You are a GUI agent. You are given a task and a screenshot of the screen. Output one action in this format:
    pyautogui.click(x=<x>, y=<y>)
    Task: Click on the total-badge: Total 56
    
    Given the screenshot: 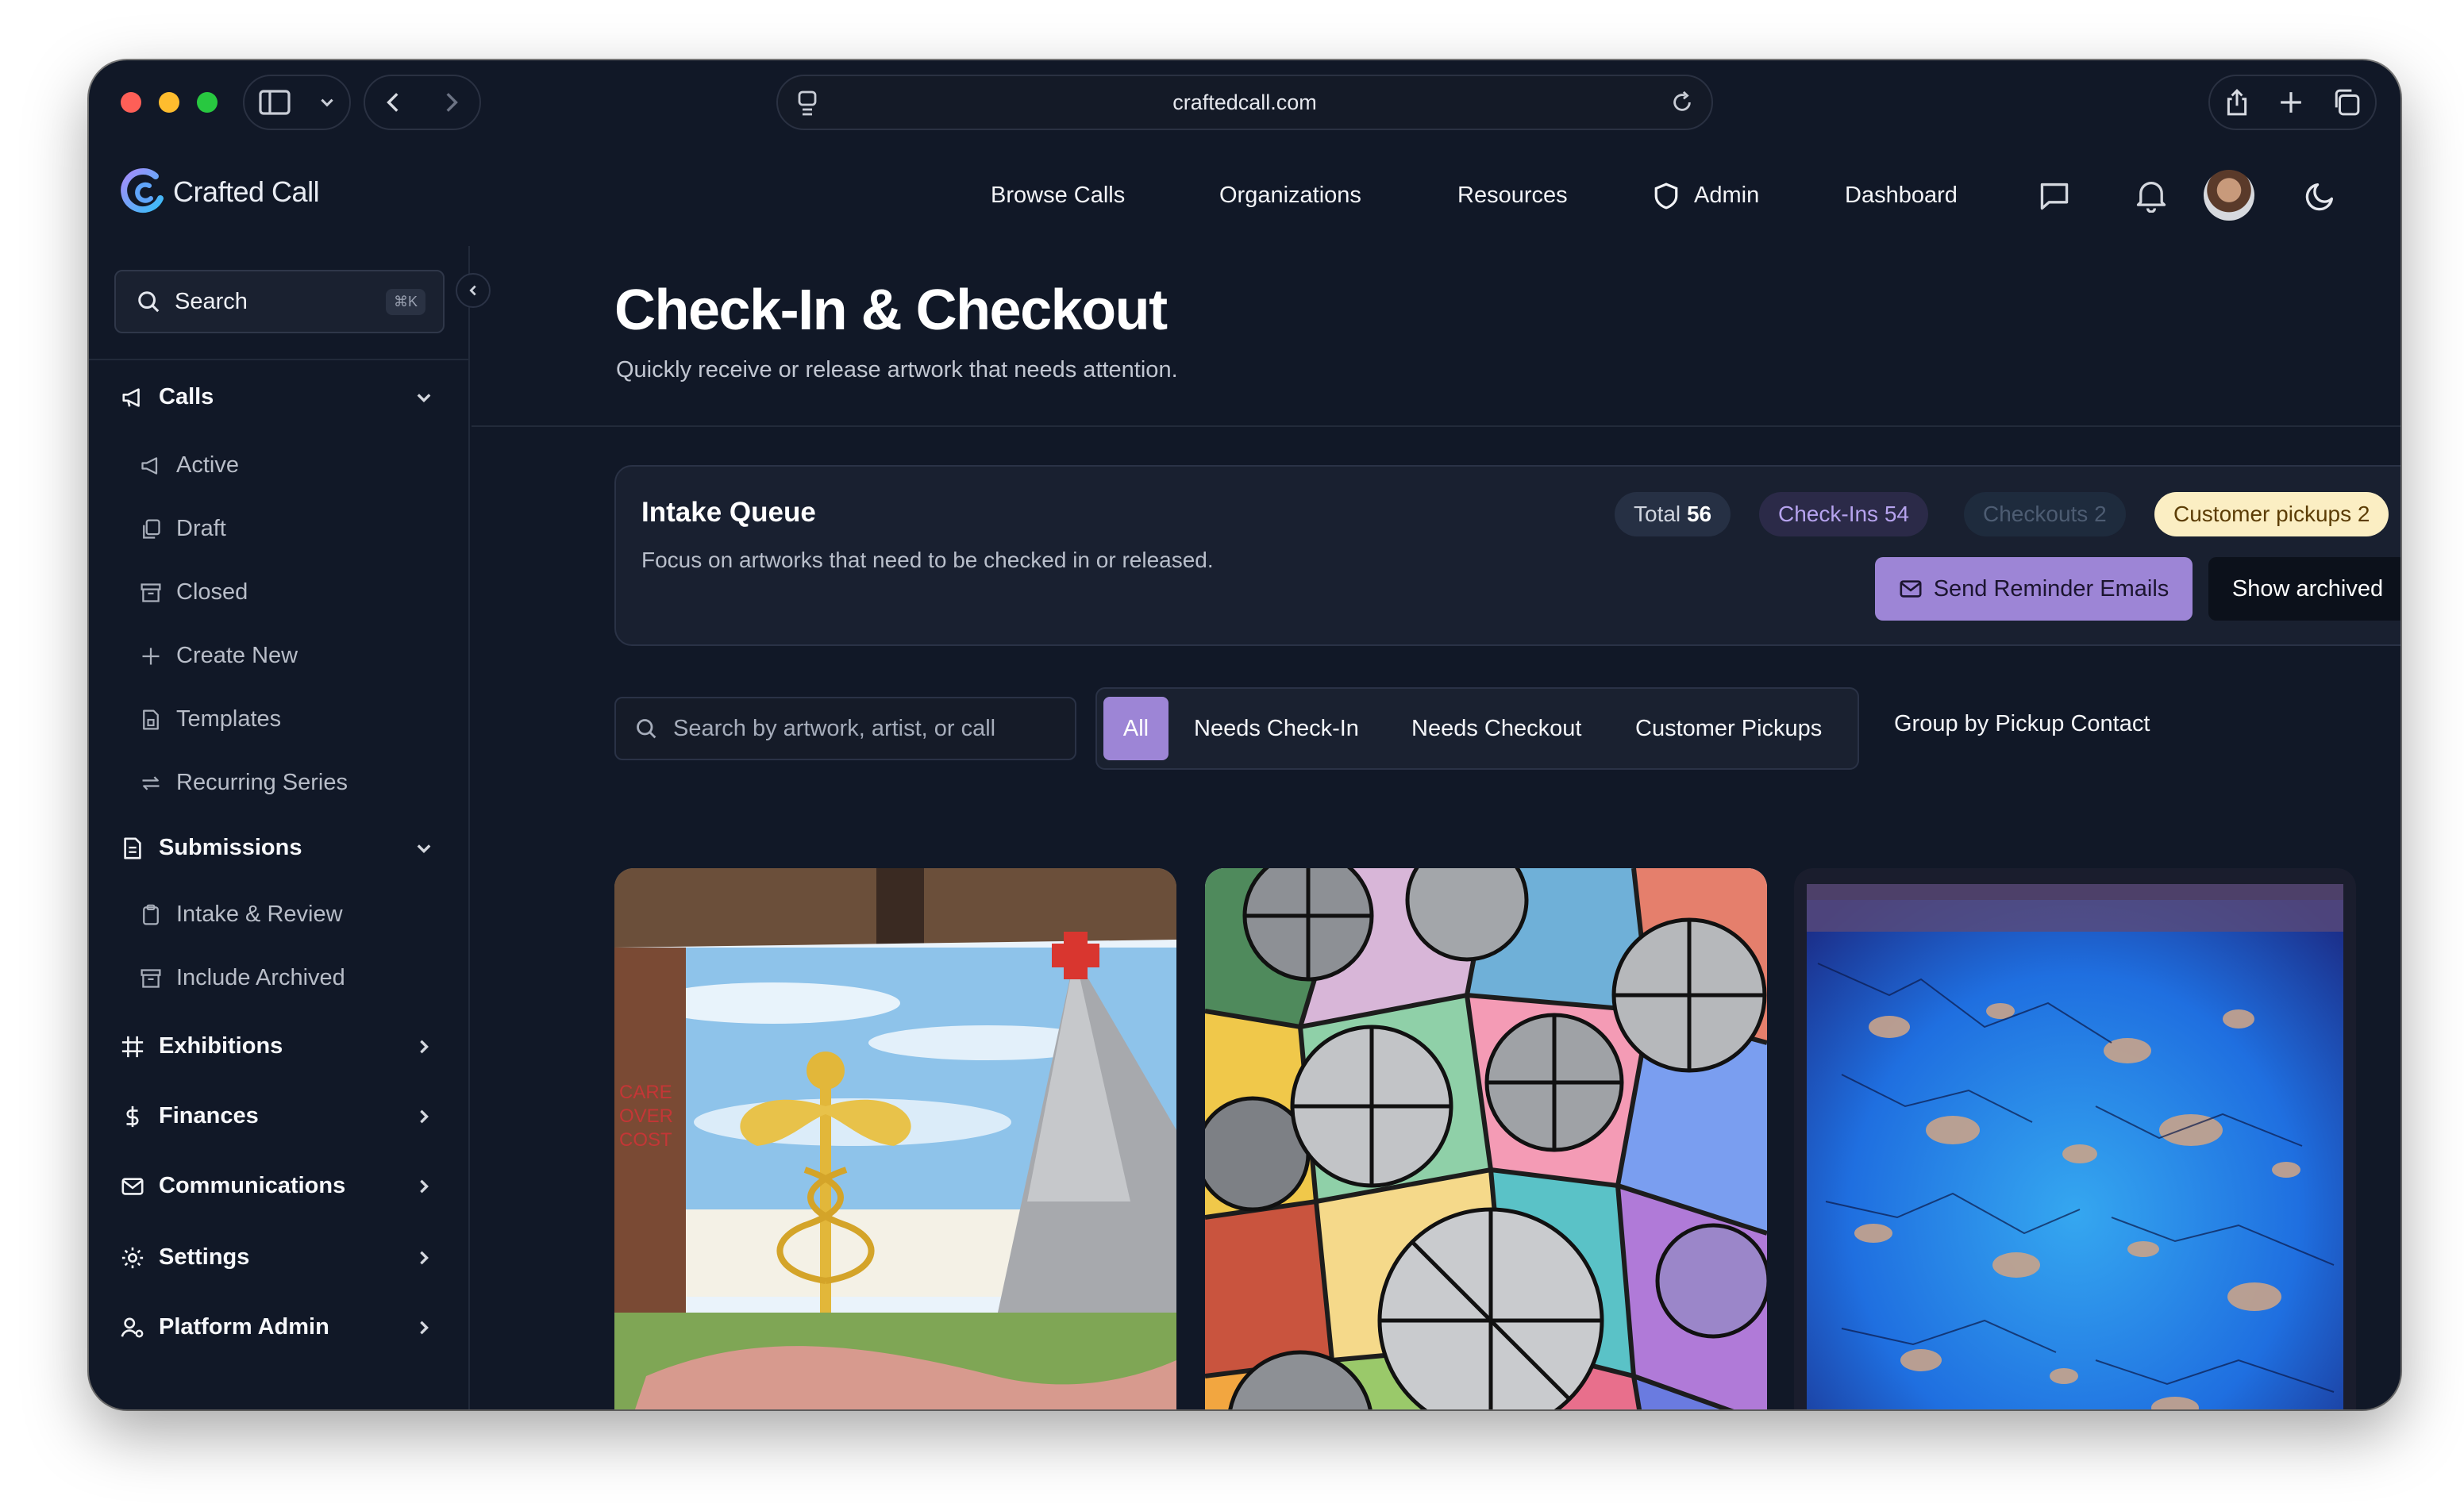 What is the action you would take?
    pyautogui.click(x=1673, y=514)
    